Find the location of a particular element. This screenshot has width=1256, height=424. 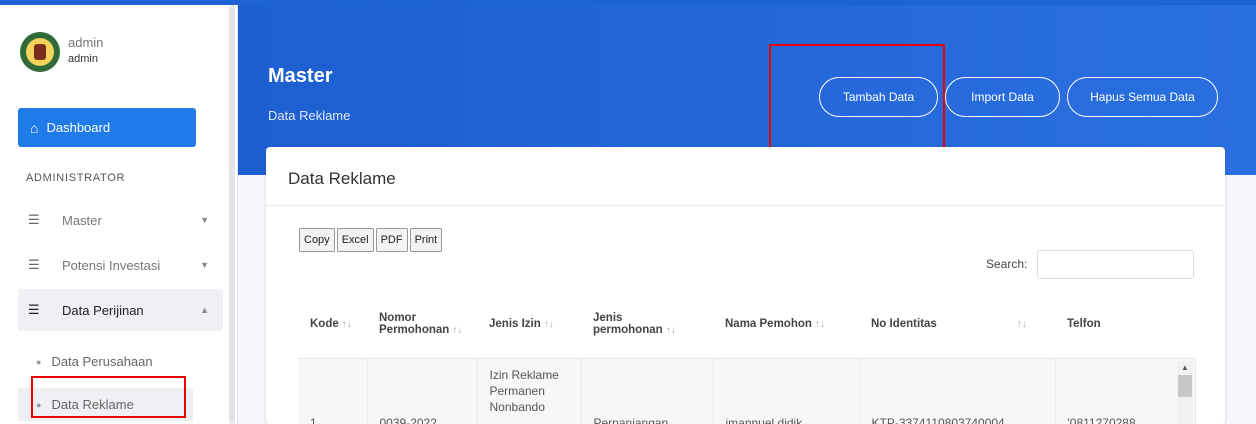

sidebar-item-label: Data Perijinan is located at coordinates (103, 310).